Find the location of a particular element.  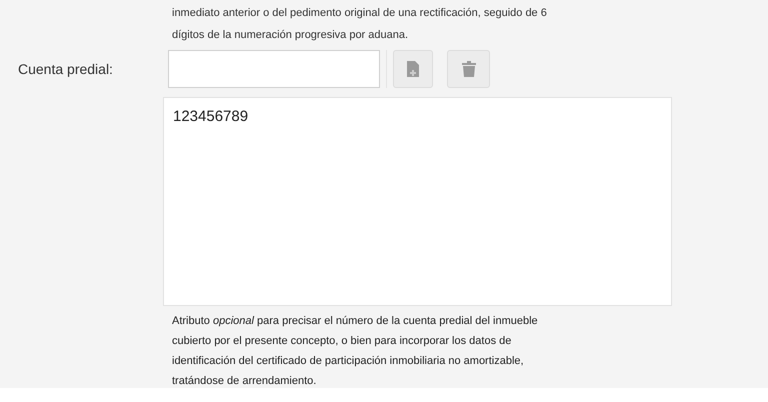

list-item: 123456789 is located at coordinates (417, 117).